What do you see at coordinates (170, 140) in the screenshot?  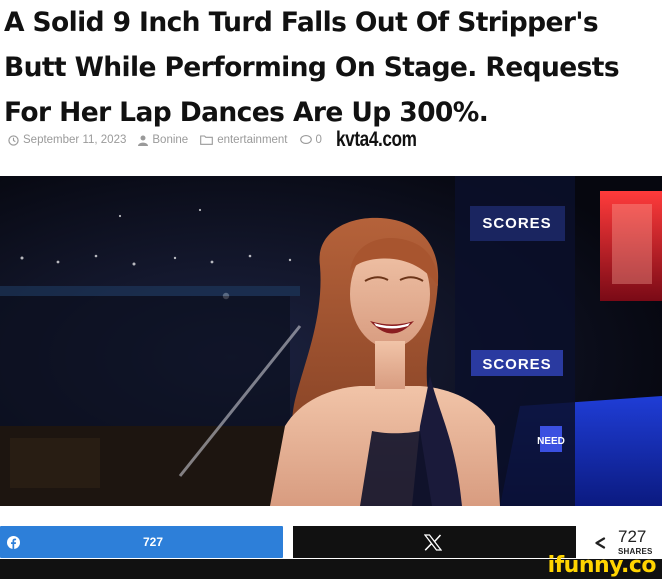 I see `article-author: Bonine` at bounding box center [170, 140].